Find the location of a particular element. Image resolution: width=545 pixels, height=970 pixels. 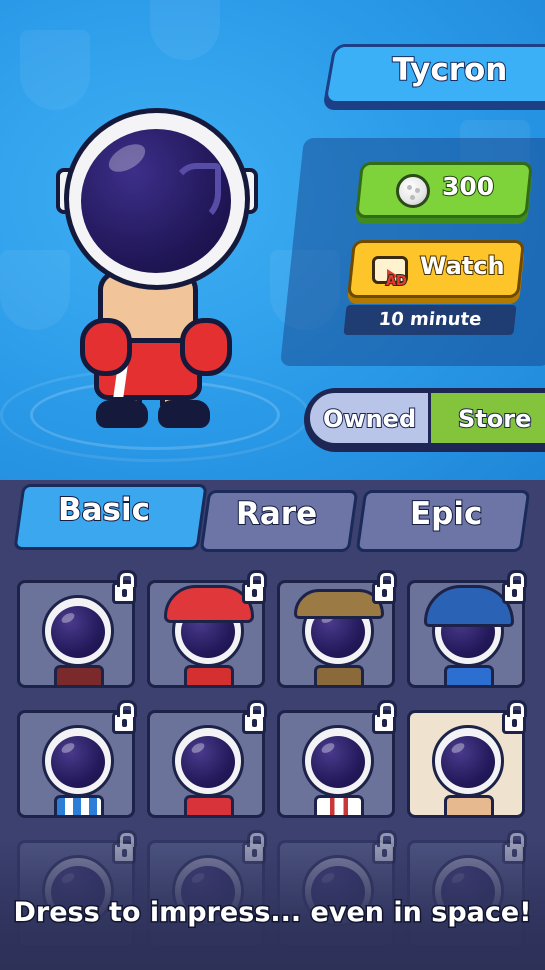

coin-balance-button: 300 is located at coordinates (444, 193).